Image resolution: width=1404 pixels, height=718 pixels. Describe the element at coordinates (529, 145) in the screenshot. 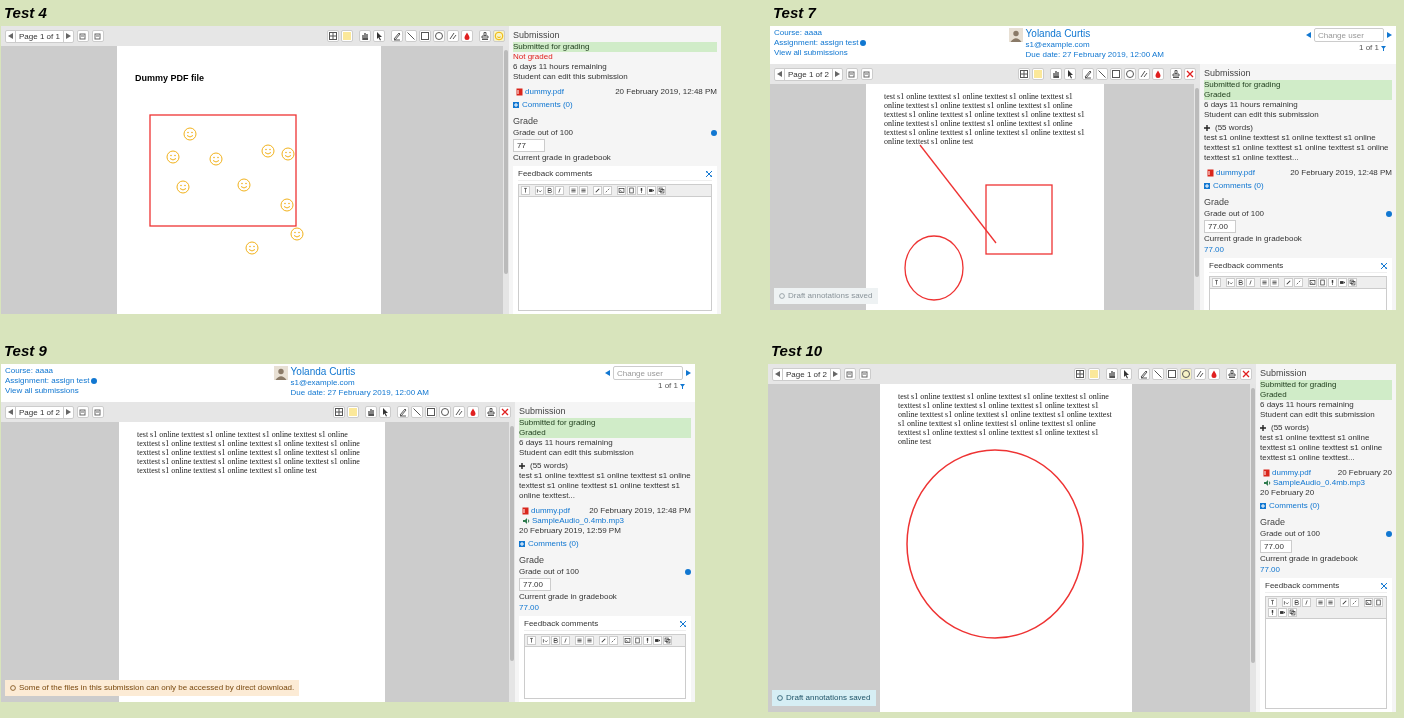

I see `grade-field: 77` at that location.